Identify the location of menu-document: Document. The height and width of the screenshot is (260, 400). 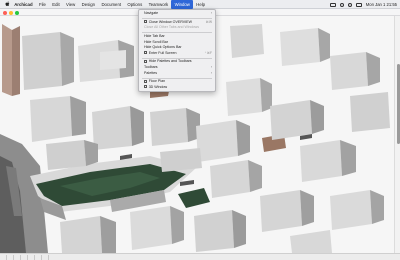
(111, 4).